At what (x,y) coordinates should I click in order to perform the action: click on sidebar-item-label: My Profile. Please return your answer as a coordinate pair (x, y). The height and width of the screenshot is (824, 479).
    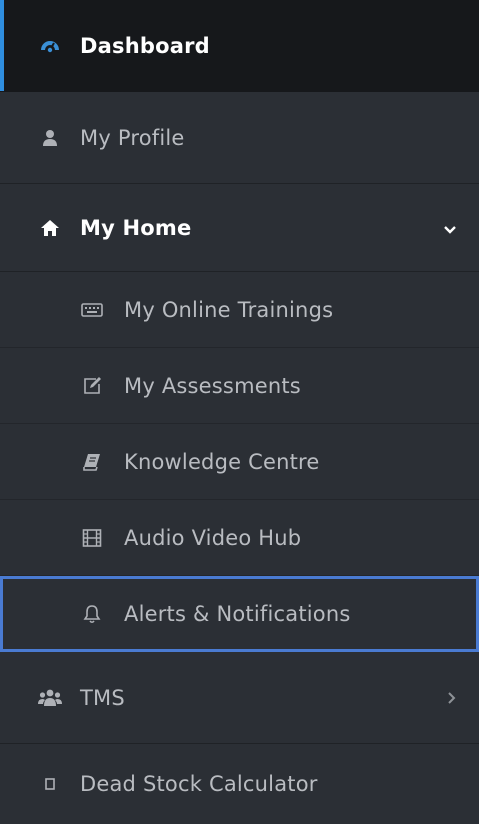
    Looking at the image, I should click on (132, 137).